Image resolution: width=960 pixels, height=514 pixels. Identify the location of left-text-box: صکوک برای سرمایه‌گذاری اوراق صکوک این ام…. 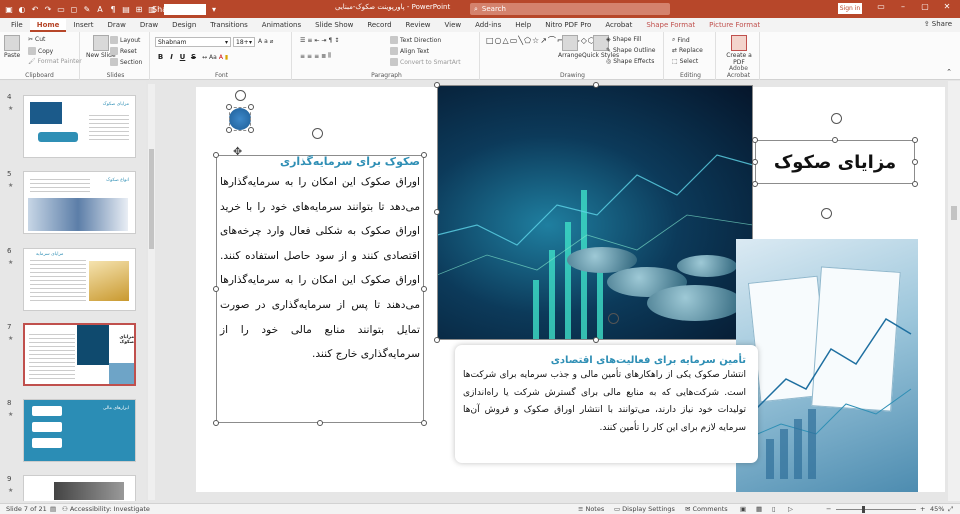
(320, 289).